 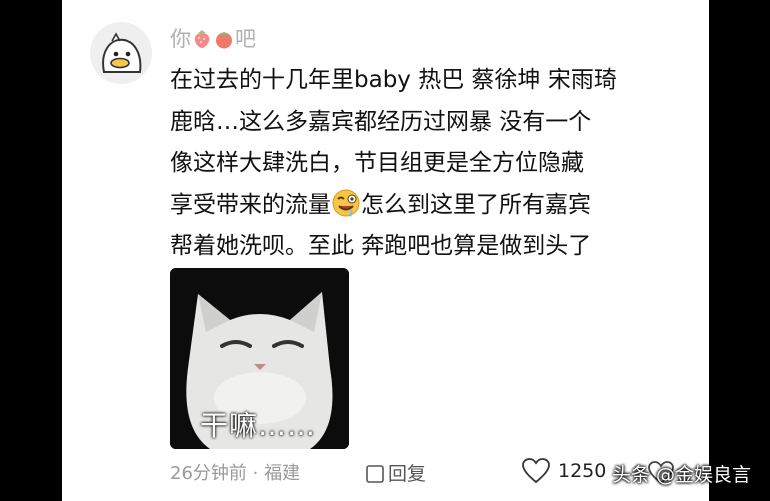 What do you see at coordinates (682, 475) in the screenshot?
I see `watermark: 头条 @金娱良言` at bounding box center [682, 475].